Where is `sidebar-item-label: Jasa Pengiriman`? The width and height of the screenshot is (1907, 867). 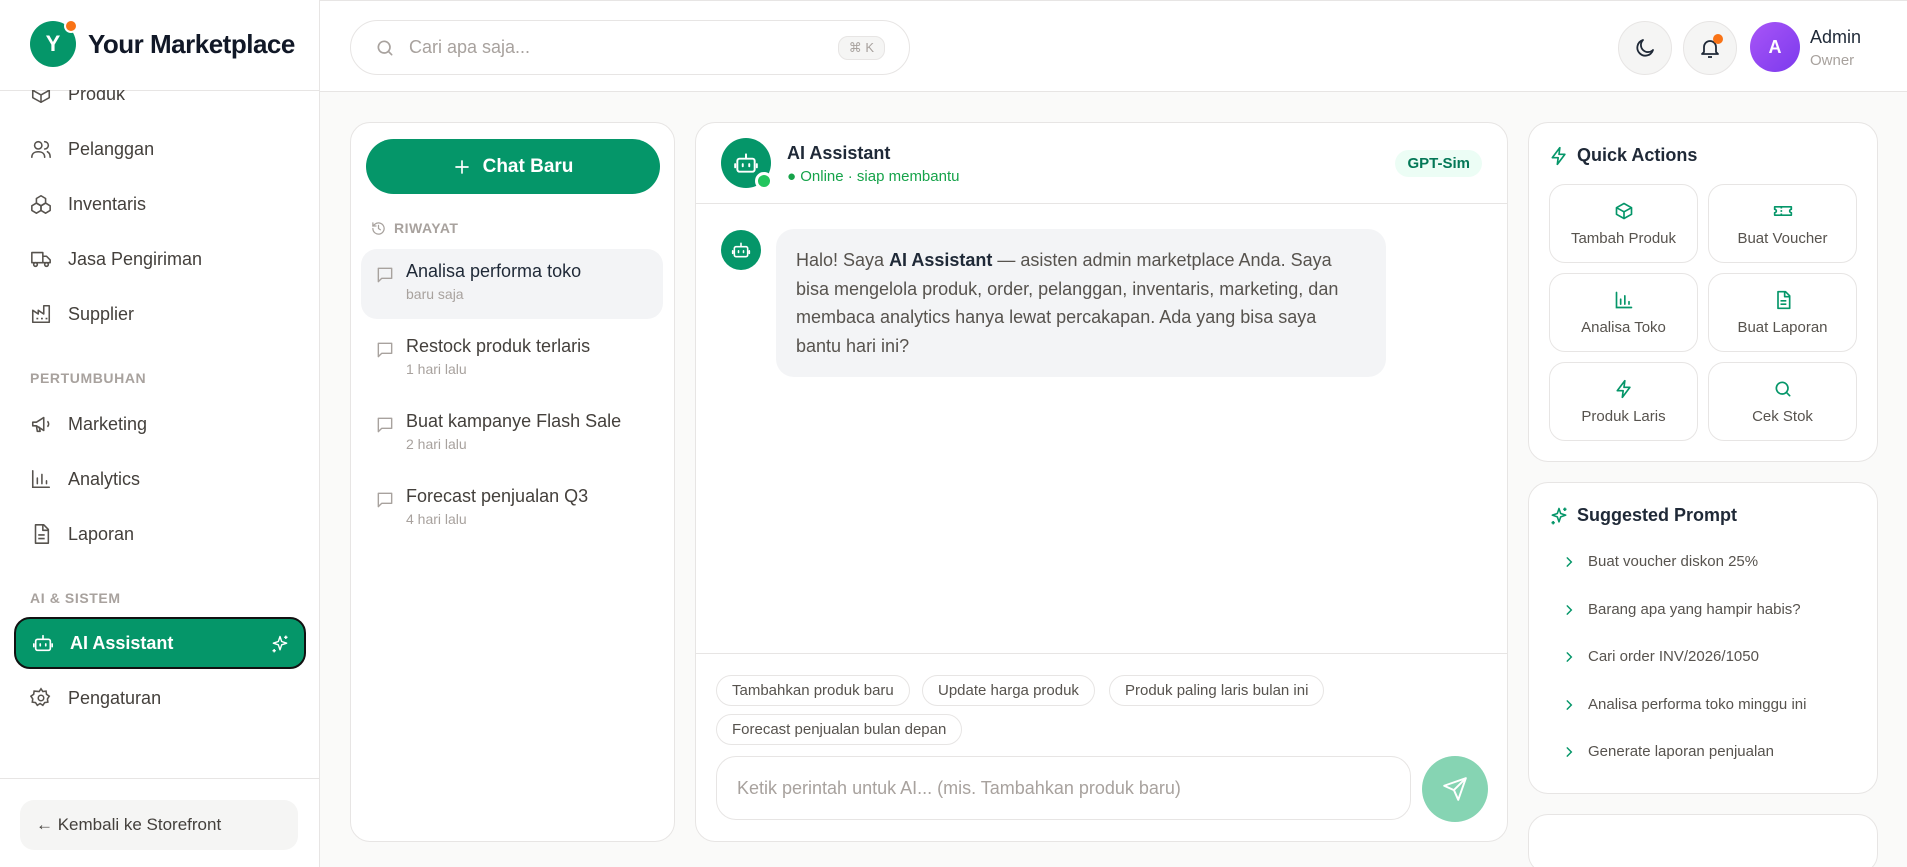 sidebar-item-label: Jasa Pengiriman is located at coordinates (135, 258).